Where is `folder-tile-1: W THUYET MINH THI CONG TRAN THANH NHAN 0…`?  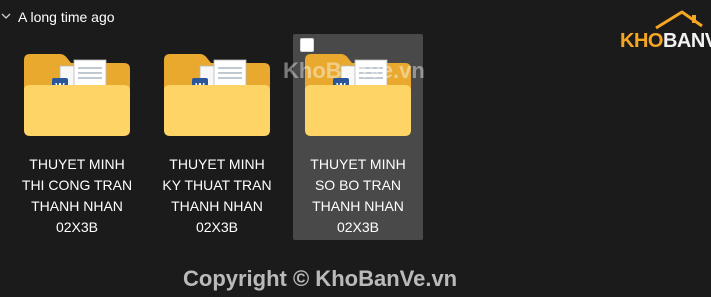 folder-tile-1: W THUYET MINH THI CONG TRAN THANH NHAN 0… is located at coordinates (77, 137).